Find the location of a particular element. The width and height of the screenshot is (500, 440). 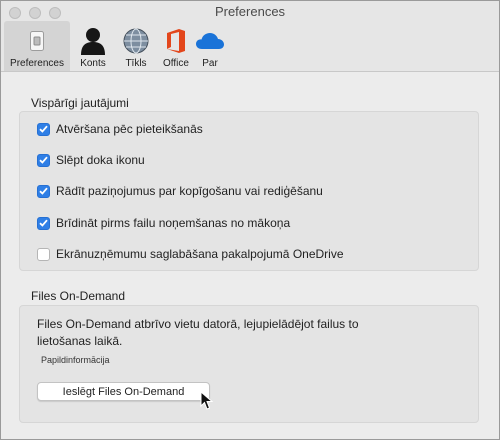

tab-preferences: Preferences is located at coordinates (37, 46).